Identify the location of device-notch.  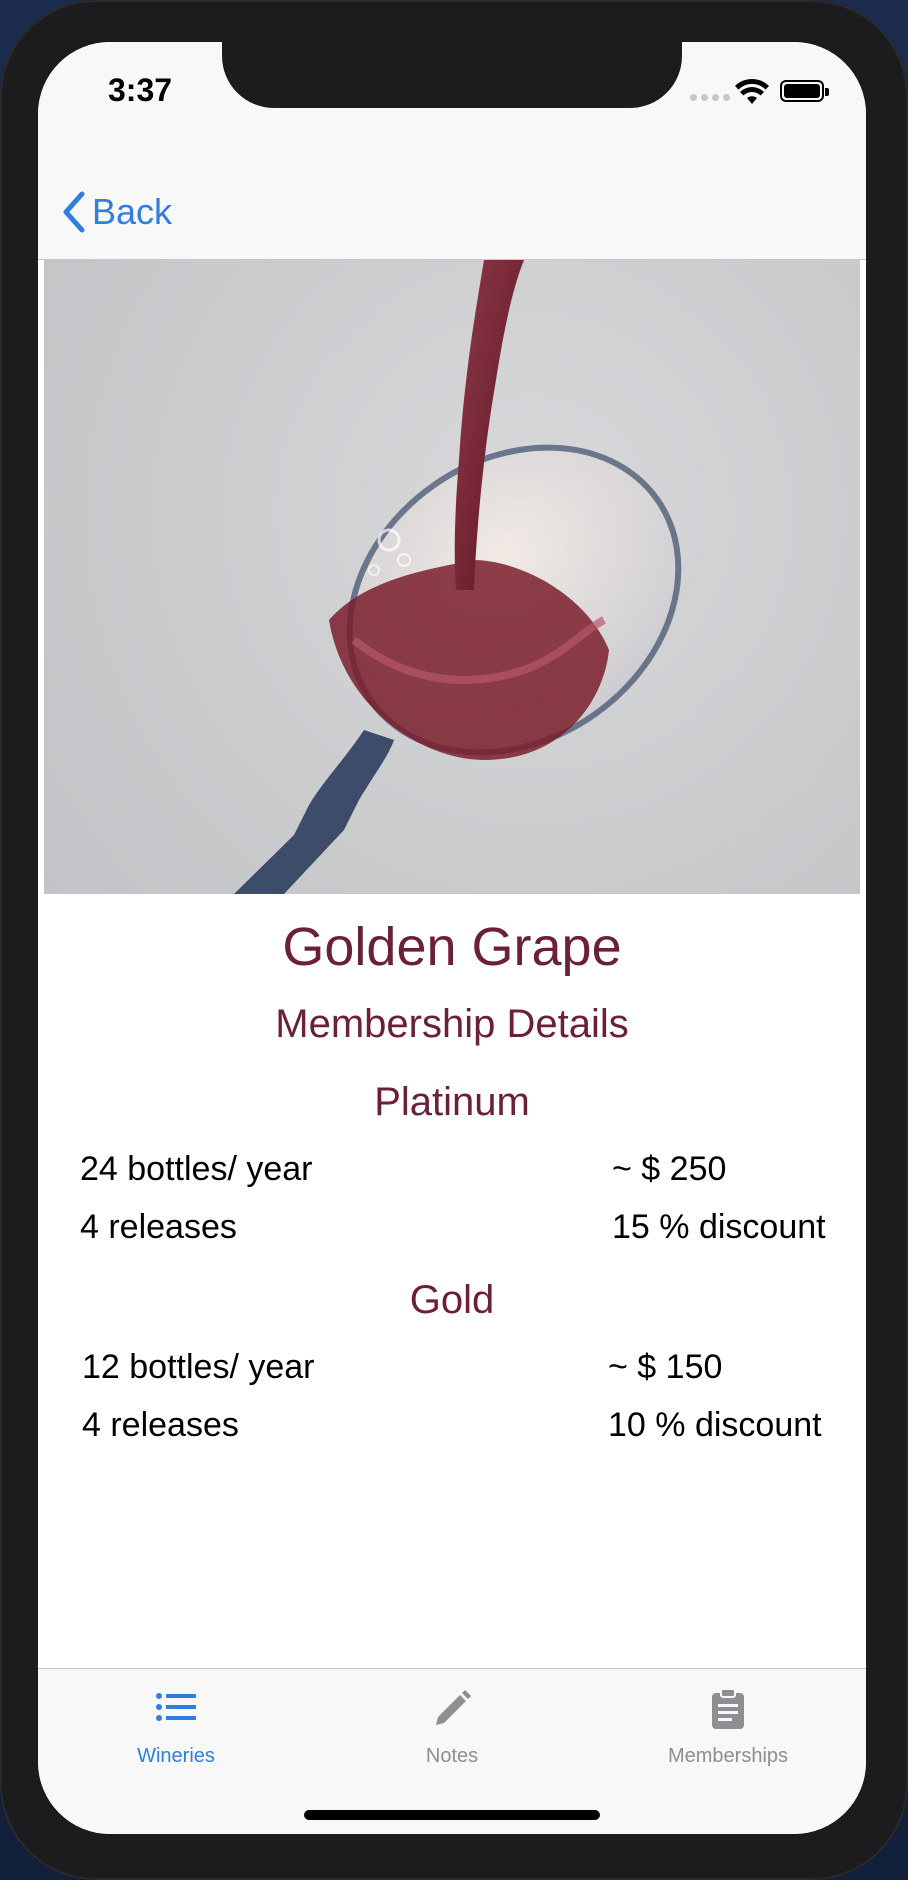
(452, 75).